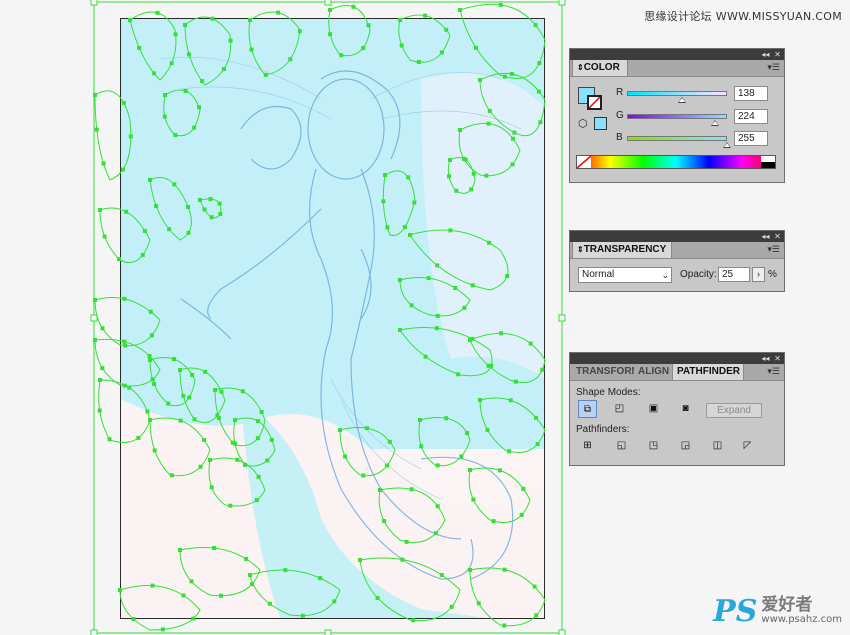 The image size is (850, 635). What do you see at coordinates (768, 162) in the screenshot?
I see `black-white-swatch` at bounding box center [768, 162].